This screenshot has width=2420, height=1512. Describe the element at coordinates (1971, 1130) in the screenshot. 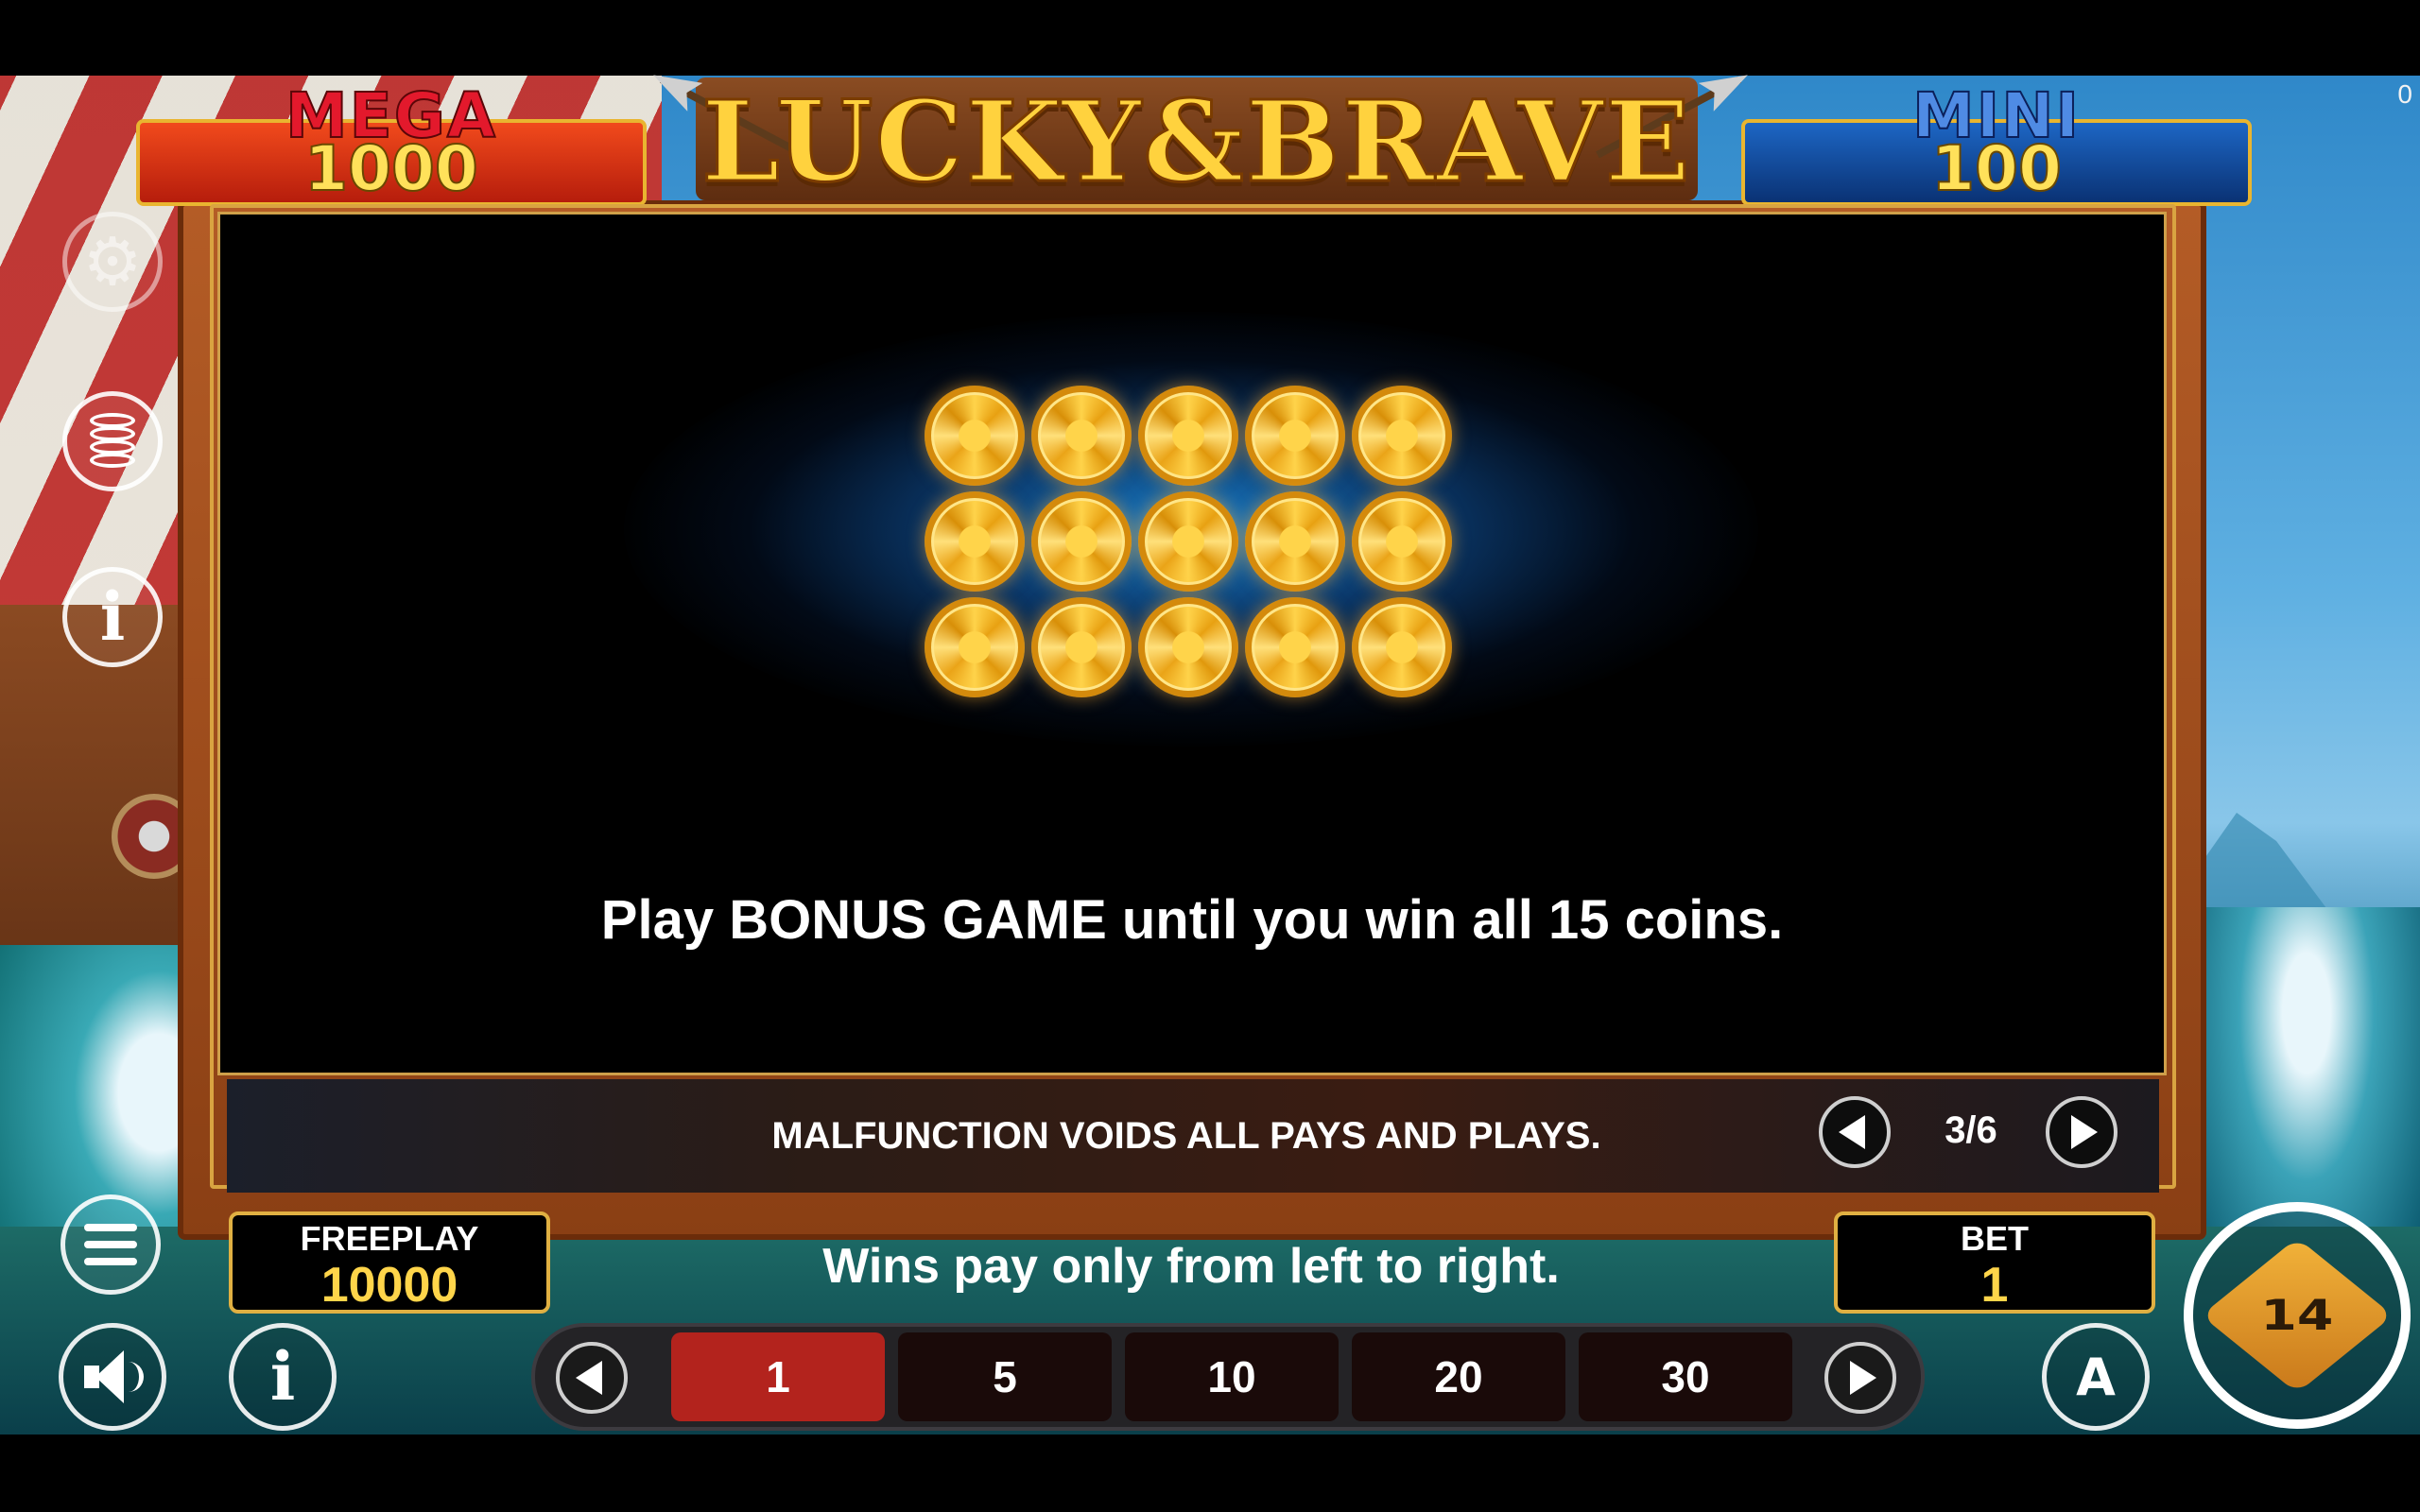

I see `page-indicator: 3/6` at that location.